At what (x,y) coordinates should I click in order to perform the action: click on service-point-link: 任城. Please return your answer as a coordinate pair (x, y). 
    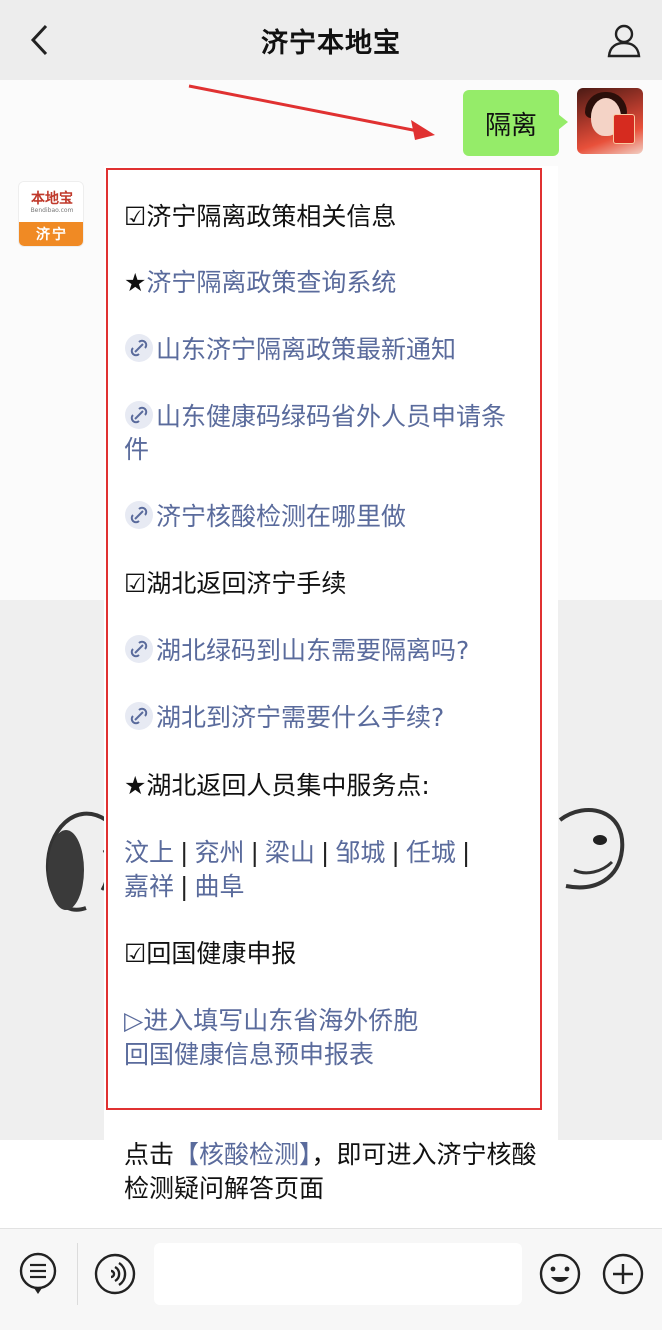
    Looking at the image, I should click on (431, 852).